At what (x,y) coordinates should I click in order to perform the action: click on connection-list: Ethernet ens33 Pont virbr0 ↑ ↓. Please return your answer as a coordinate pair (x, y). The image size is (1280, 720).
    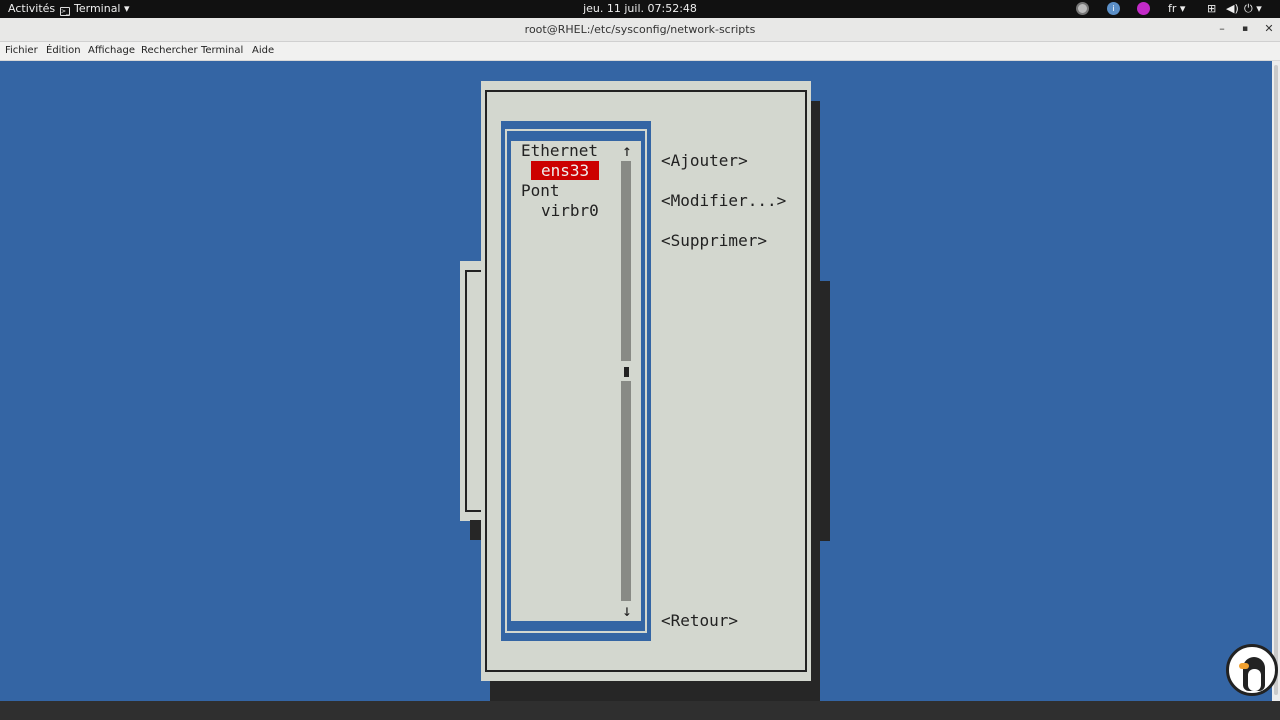
    Looking at the image, I should click on (576, 381).